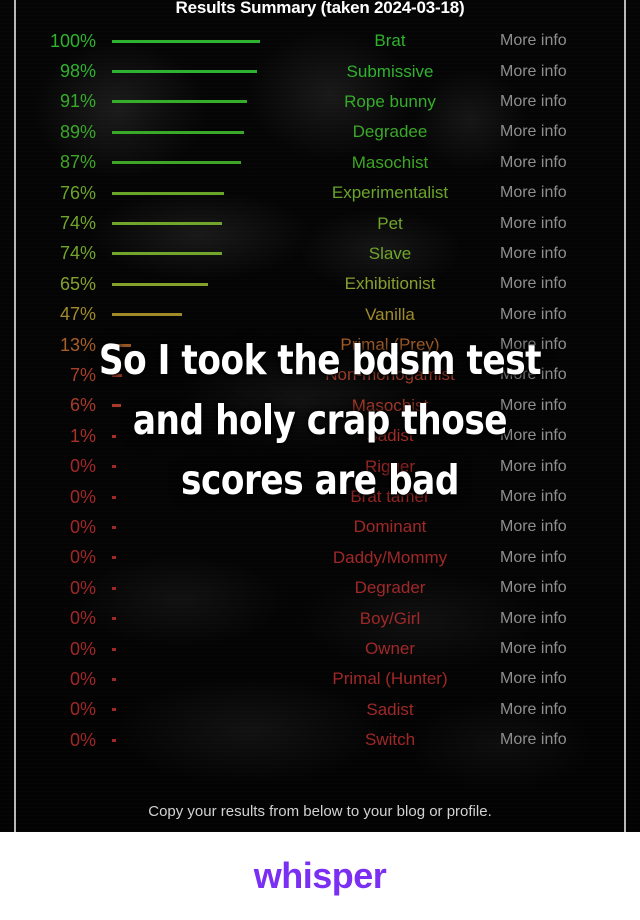  I want to click on result-category-label: Submissive, so click(390, 71).